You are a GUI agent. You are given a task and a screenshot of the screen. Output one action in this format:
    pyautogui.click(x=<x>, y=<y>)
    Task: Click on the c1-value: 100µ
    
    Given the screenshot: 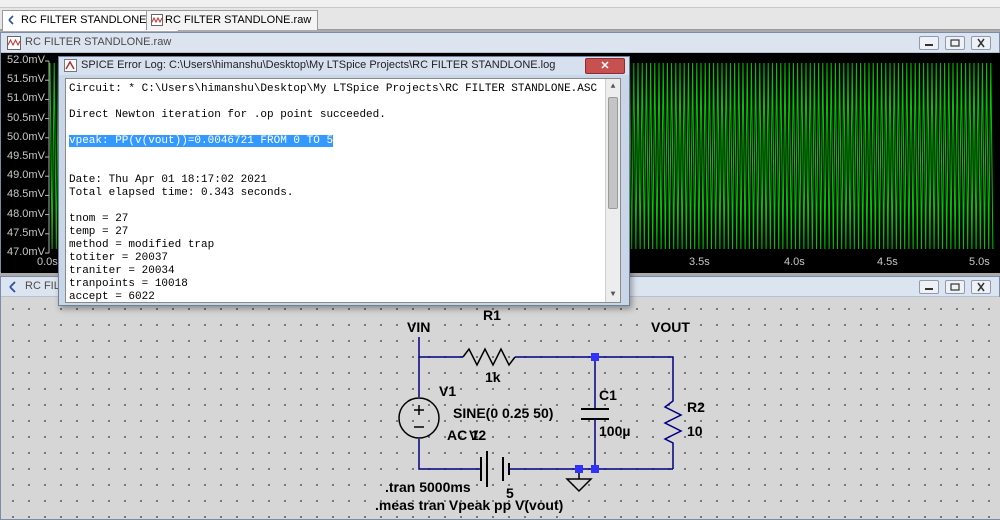 What is the action you would take?
    pyautogui.click(x=614, y=431)
    